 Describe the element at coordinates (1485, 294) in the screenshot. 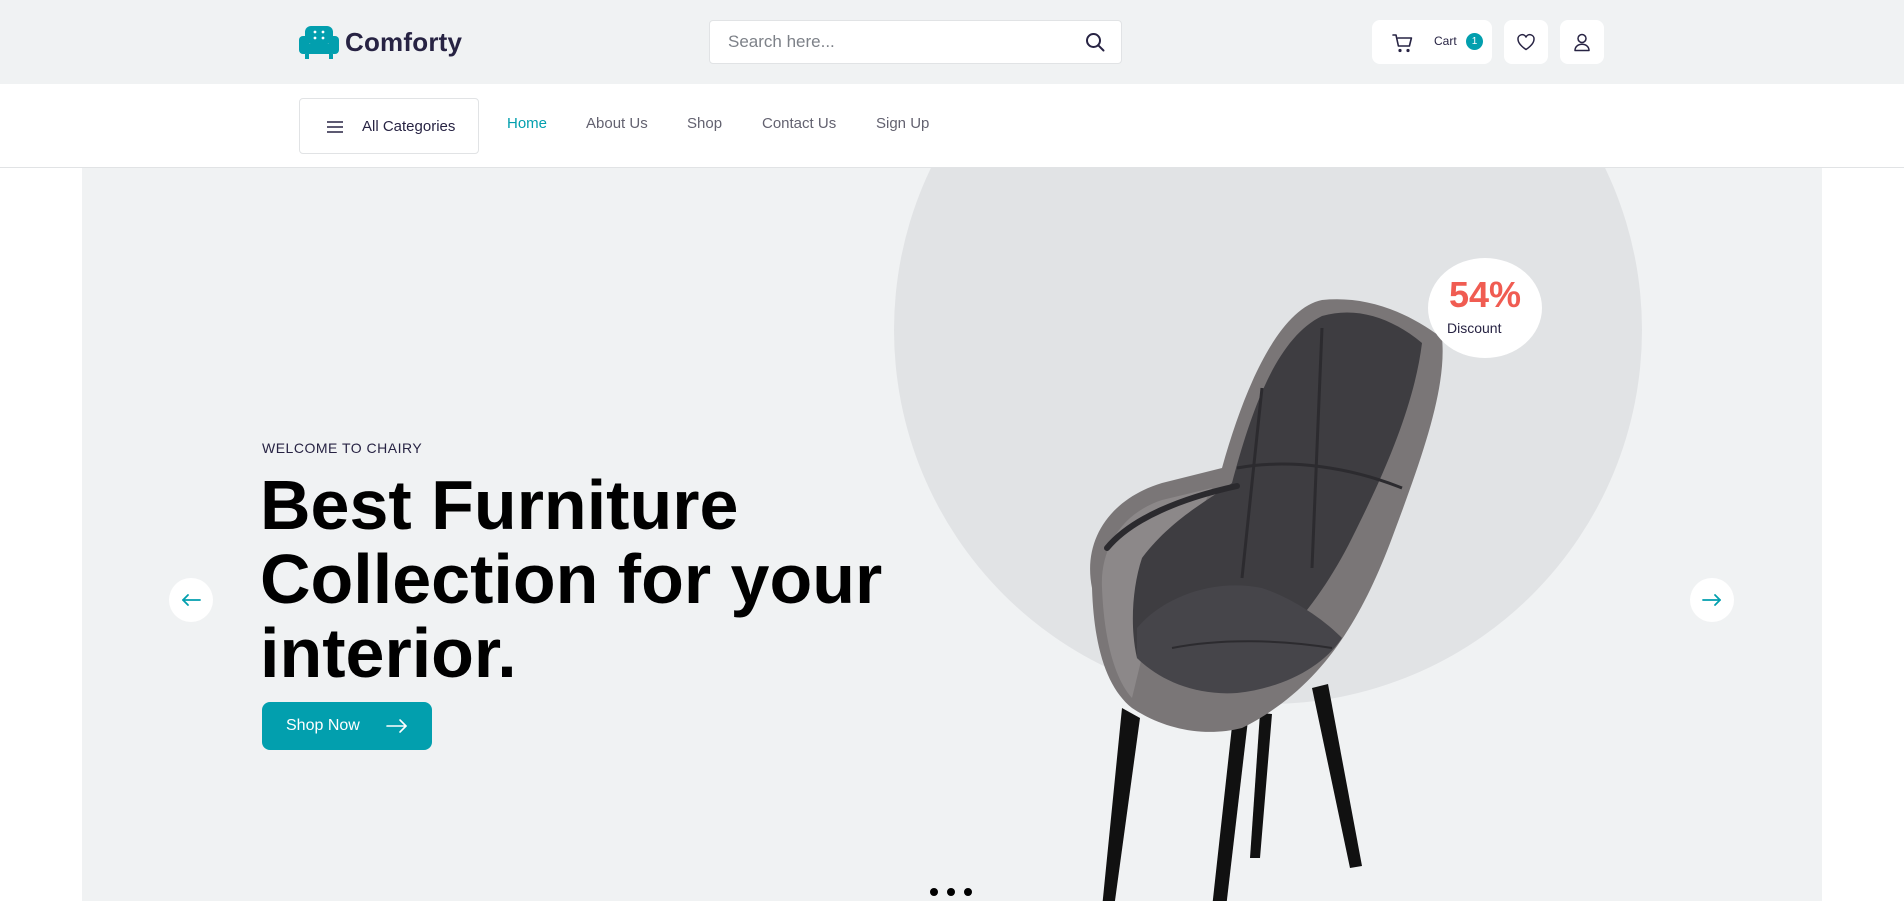

I see `discount-percent: 54%` at that location.